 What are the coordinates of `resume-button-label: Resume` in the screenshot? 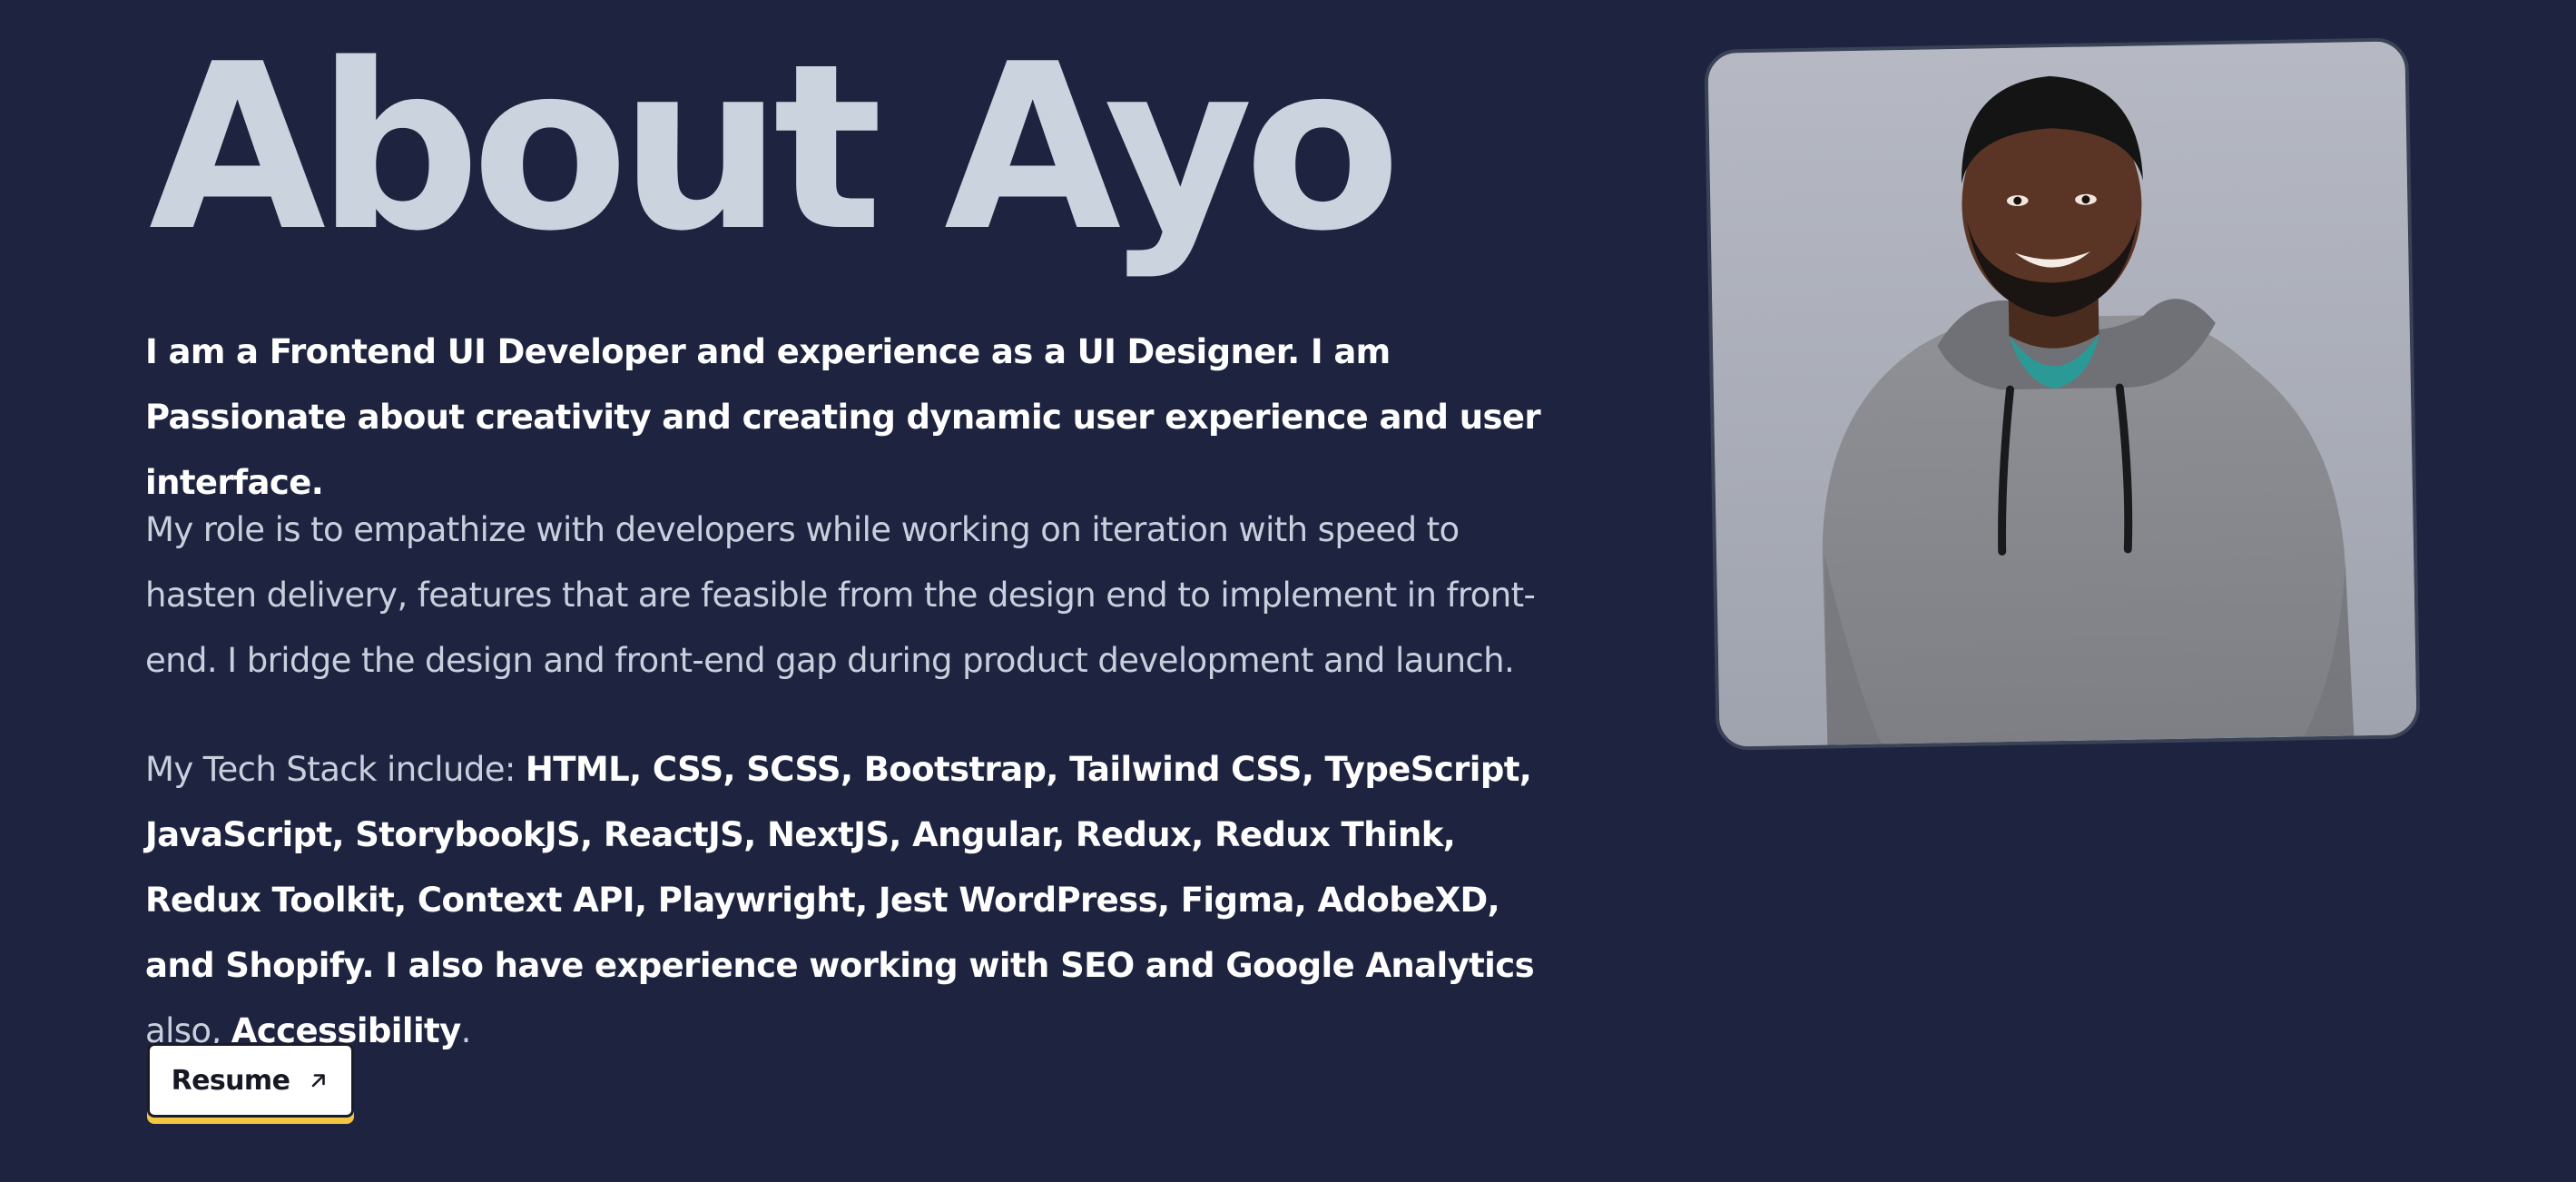 It's located at (230, 1080).